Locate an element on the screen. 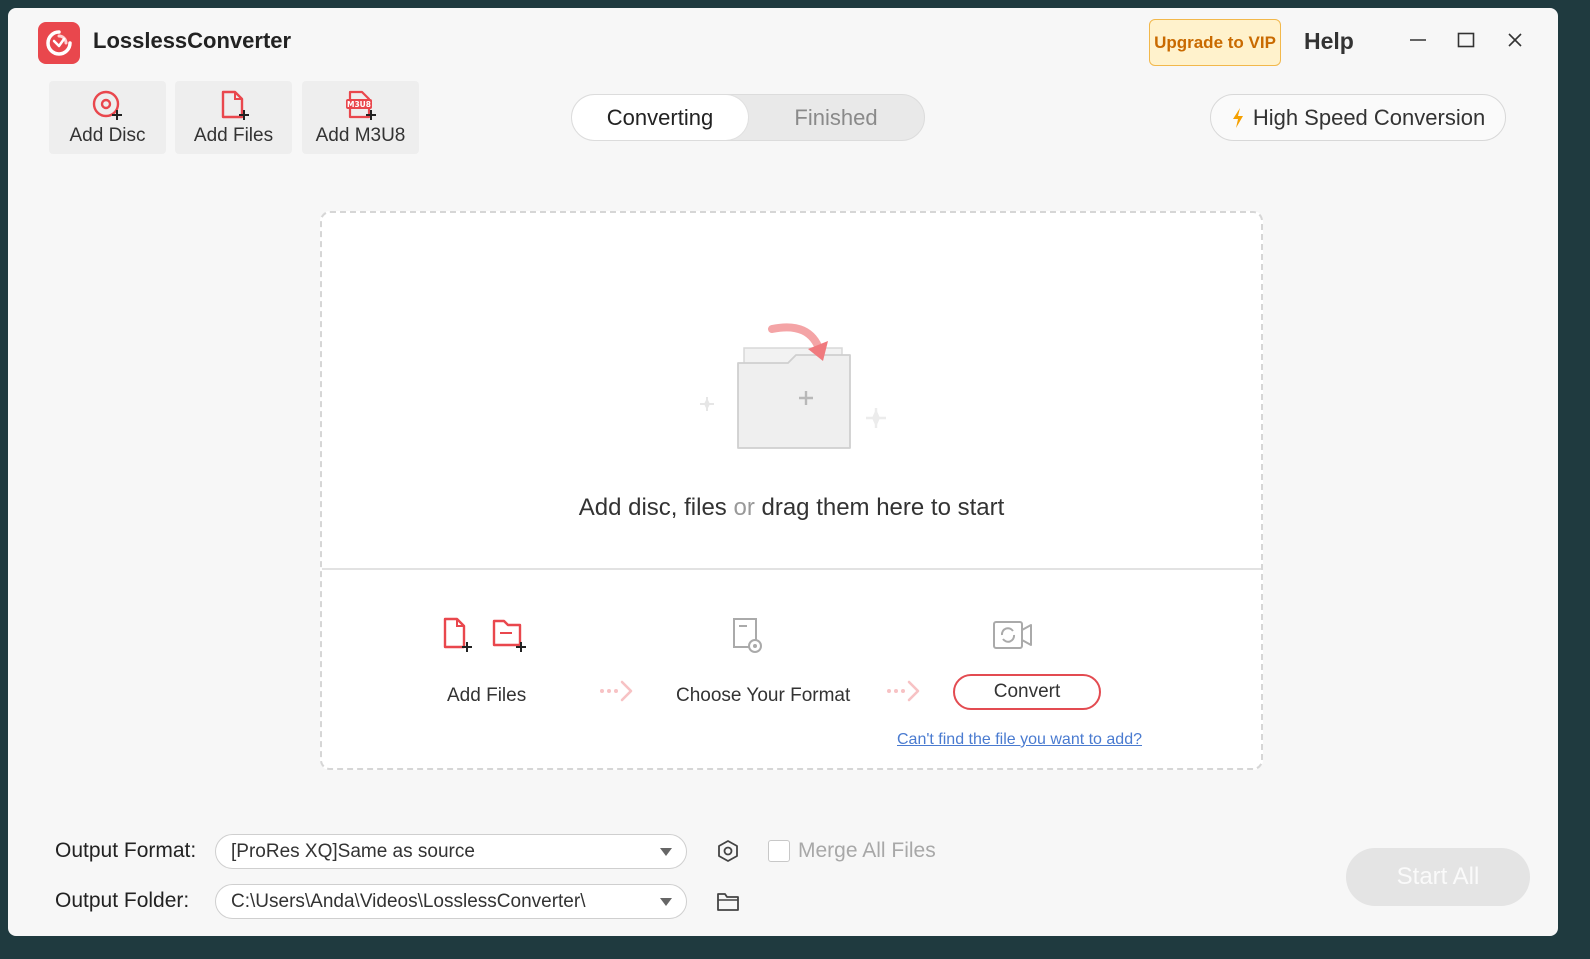  step-choose-format-label: Choose Your Format is located at coordinates (763, 695).